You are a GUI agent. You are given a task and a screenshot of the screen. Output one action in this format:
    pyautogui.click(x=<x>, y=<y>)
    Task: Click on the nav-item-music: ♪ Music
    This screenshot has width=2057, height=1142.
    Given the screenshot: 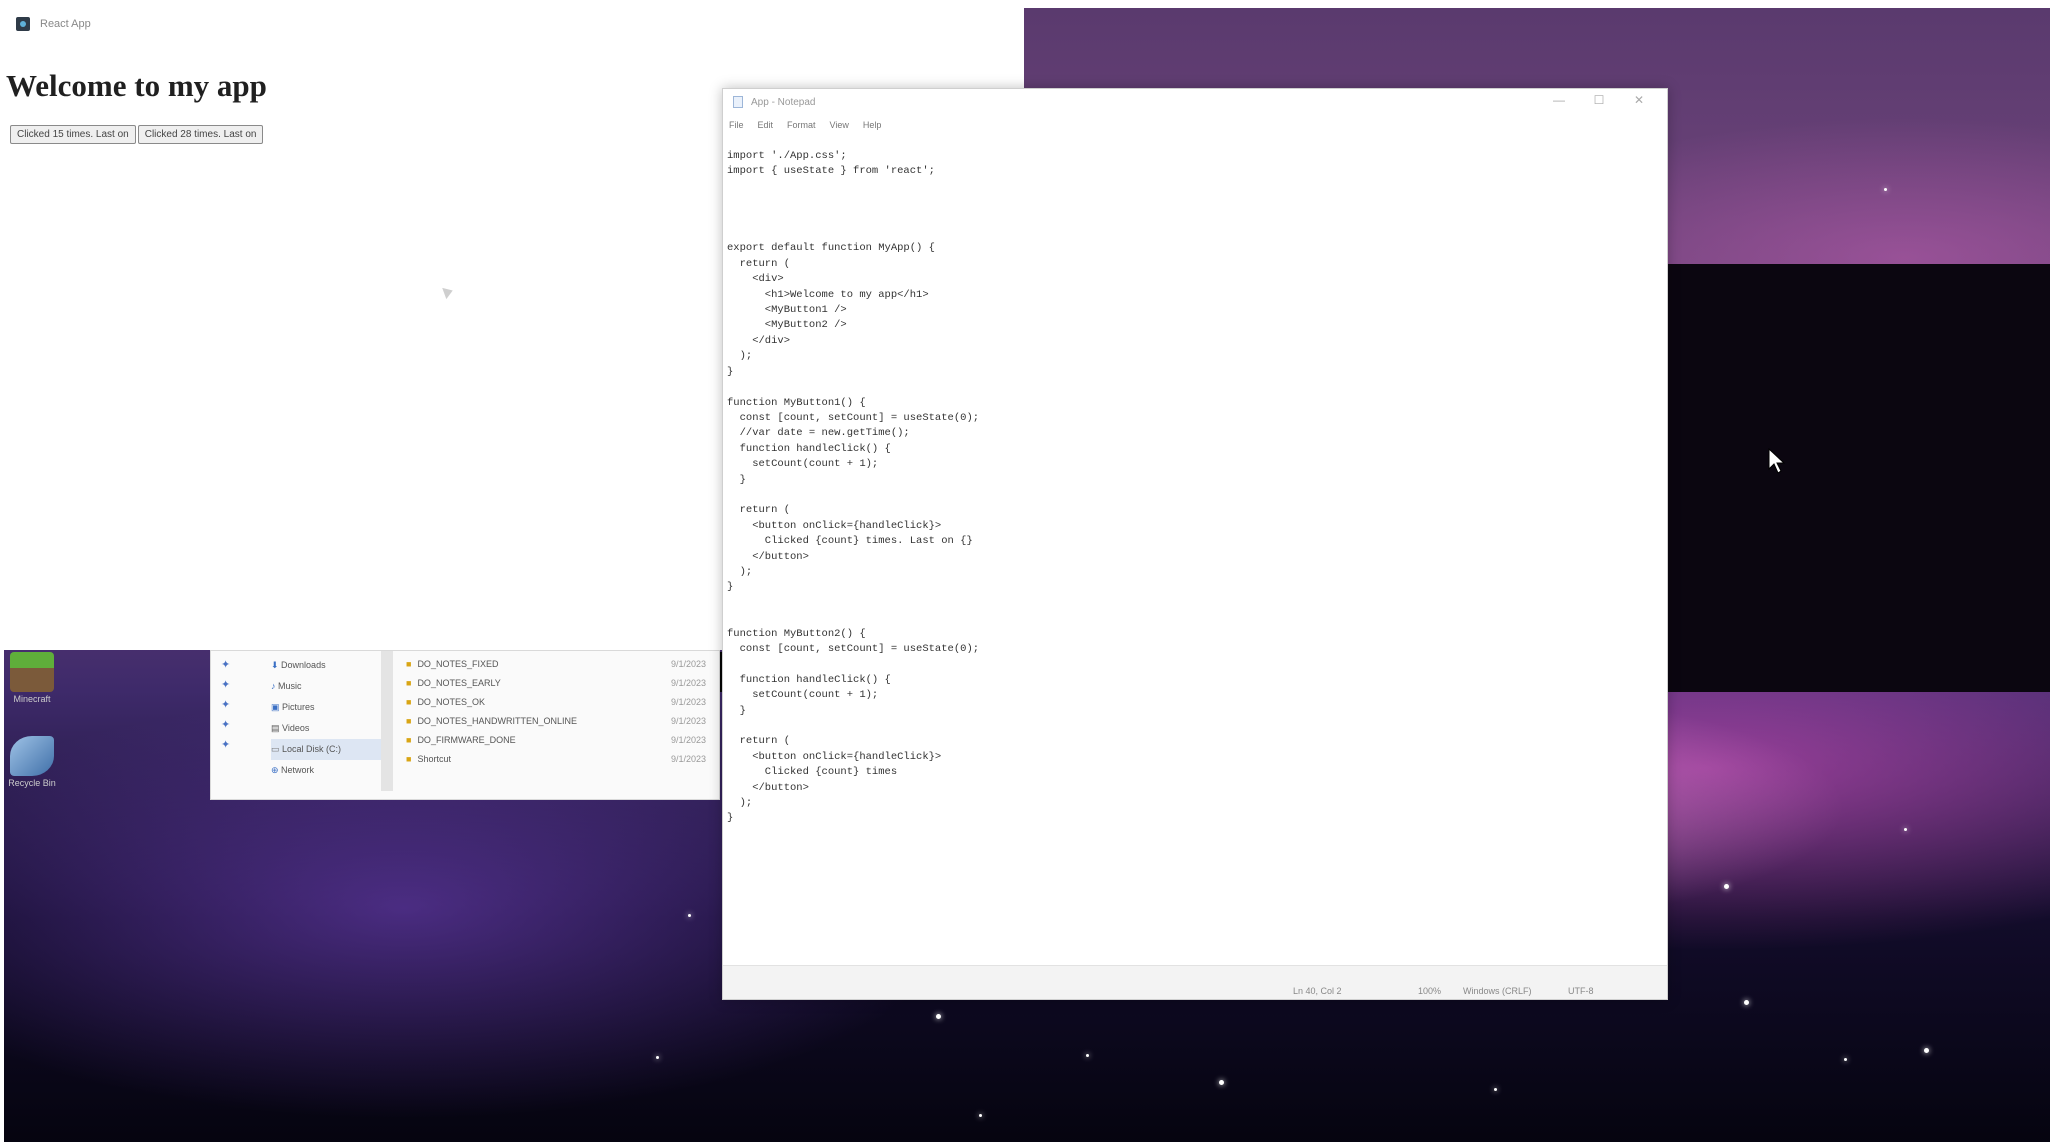 What is the action you would take?
    pyautogui.click(x=326, y=686)
    